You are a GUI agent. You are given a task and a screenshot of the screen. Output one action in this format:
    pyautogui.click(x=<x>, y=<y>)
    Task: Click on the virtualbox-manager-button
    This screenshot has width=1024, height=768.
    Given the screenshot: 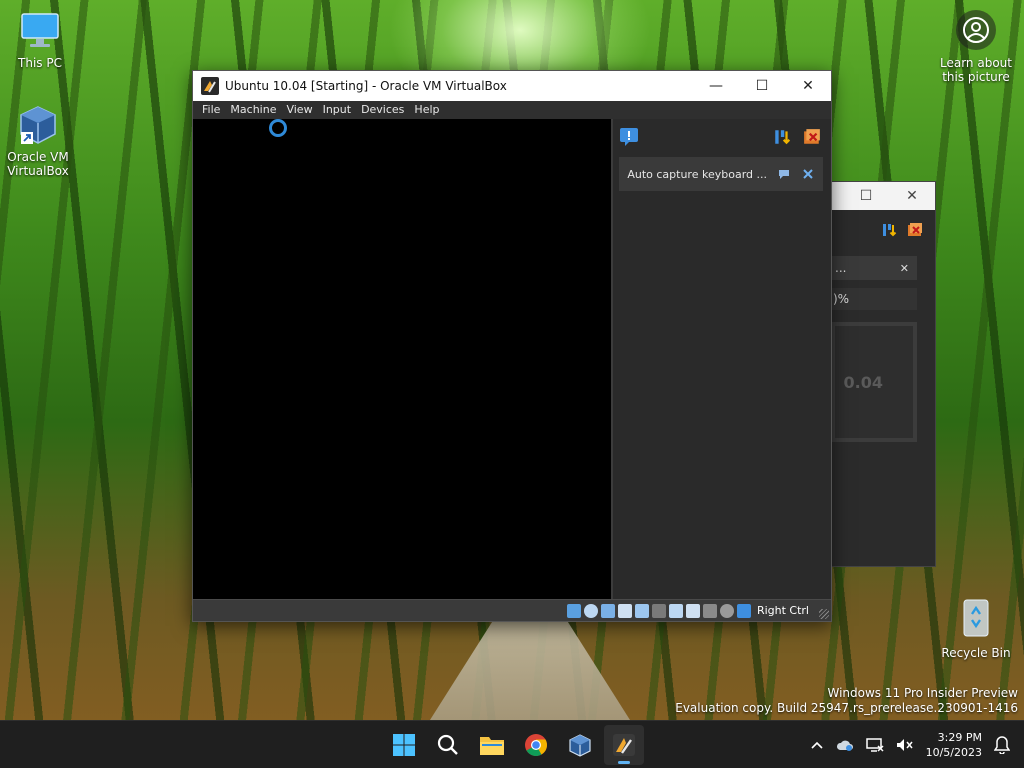 What is the action you would take?
    pyautogui.click(x=580, y=745)
    